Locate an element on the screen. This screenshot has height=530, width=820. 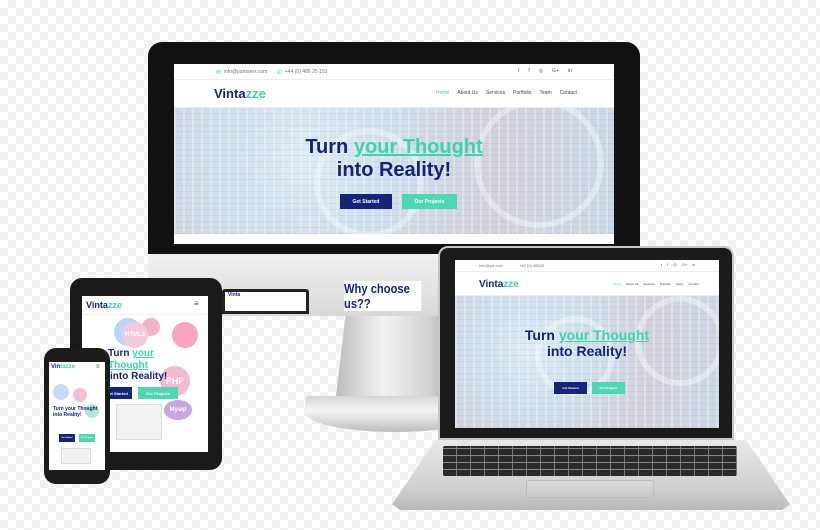
laptop-nav-contact: Contact is located at coordinates (693, 284).